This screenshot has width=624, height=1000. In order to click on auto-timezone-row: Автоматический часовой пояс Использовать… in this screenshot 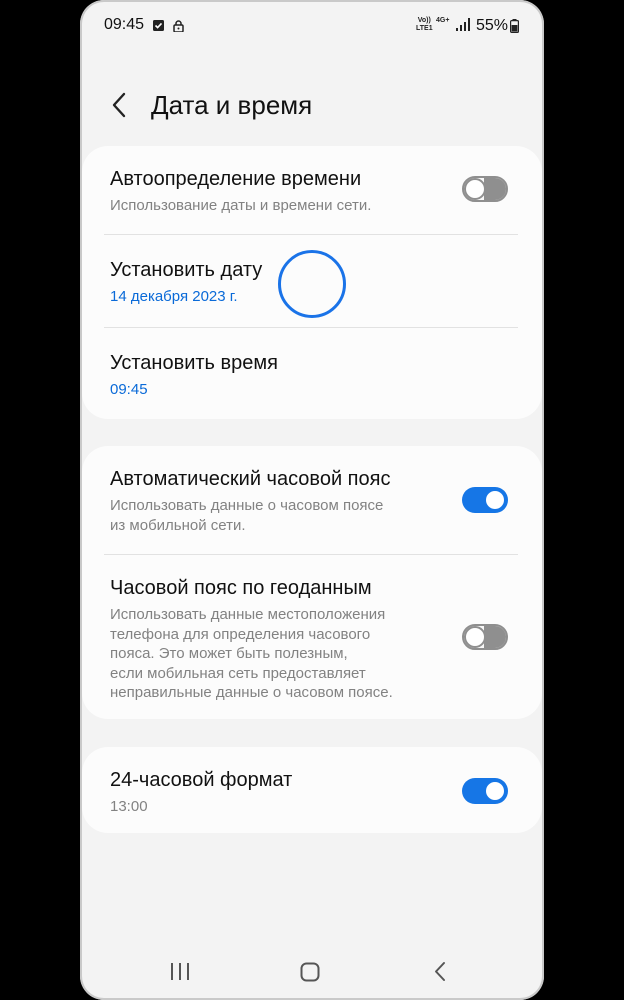, I will do `click(312, 500)`.